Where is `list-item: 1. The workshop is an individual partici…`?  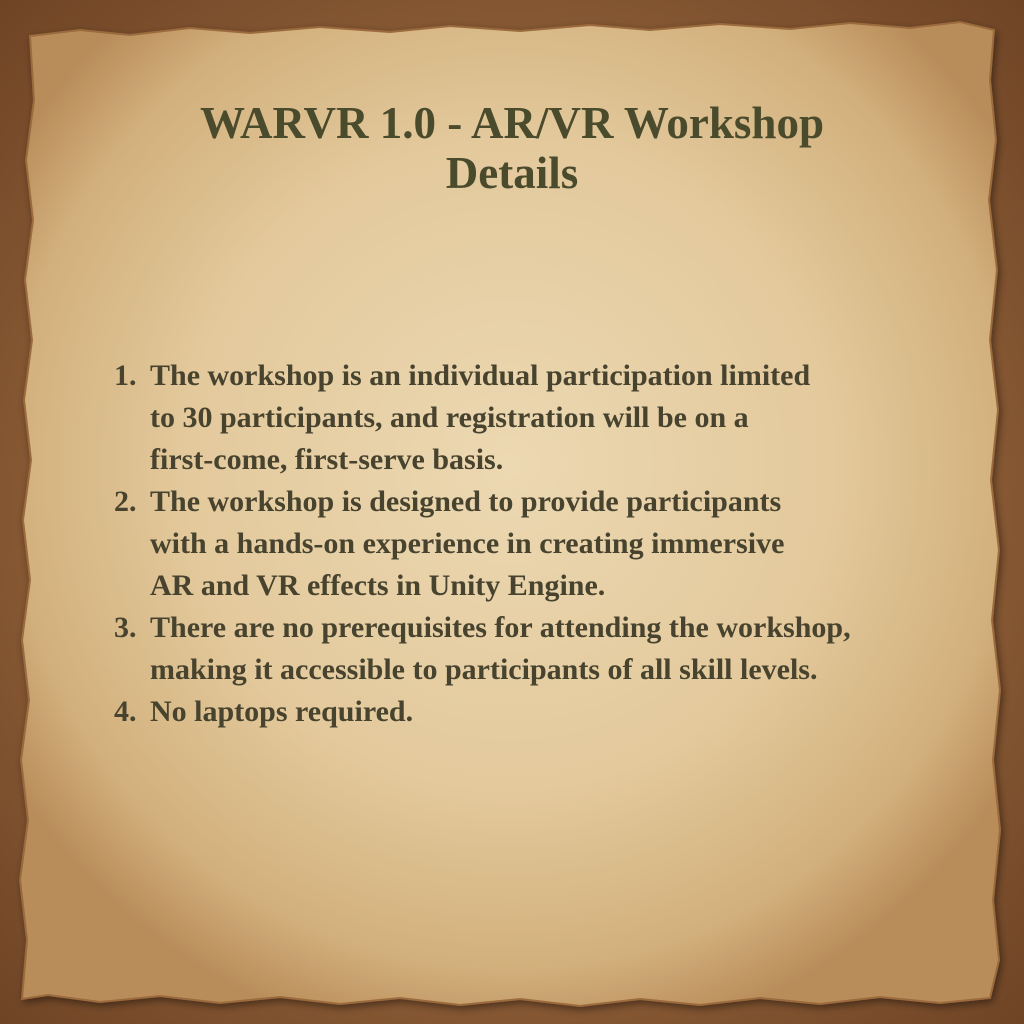 list-item: 1. The workshop is an individual partici… is located at coordinates (554, 418).